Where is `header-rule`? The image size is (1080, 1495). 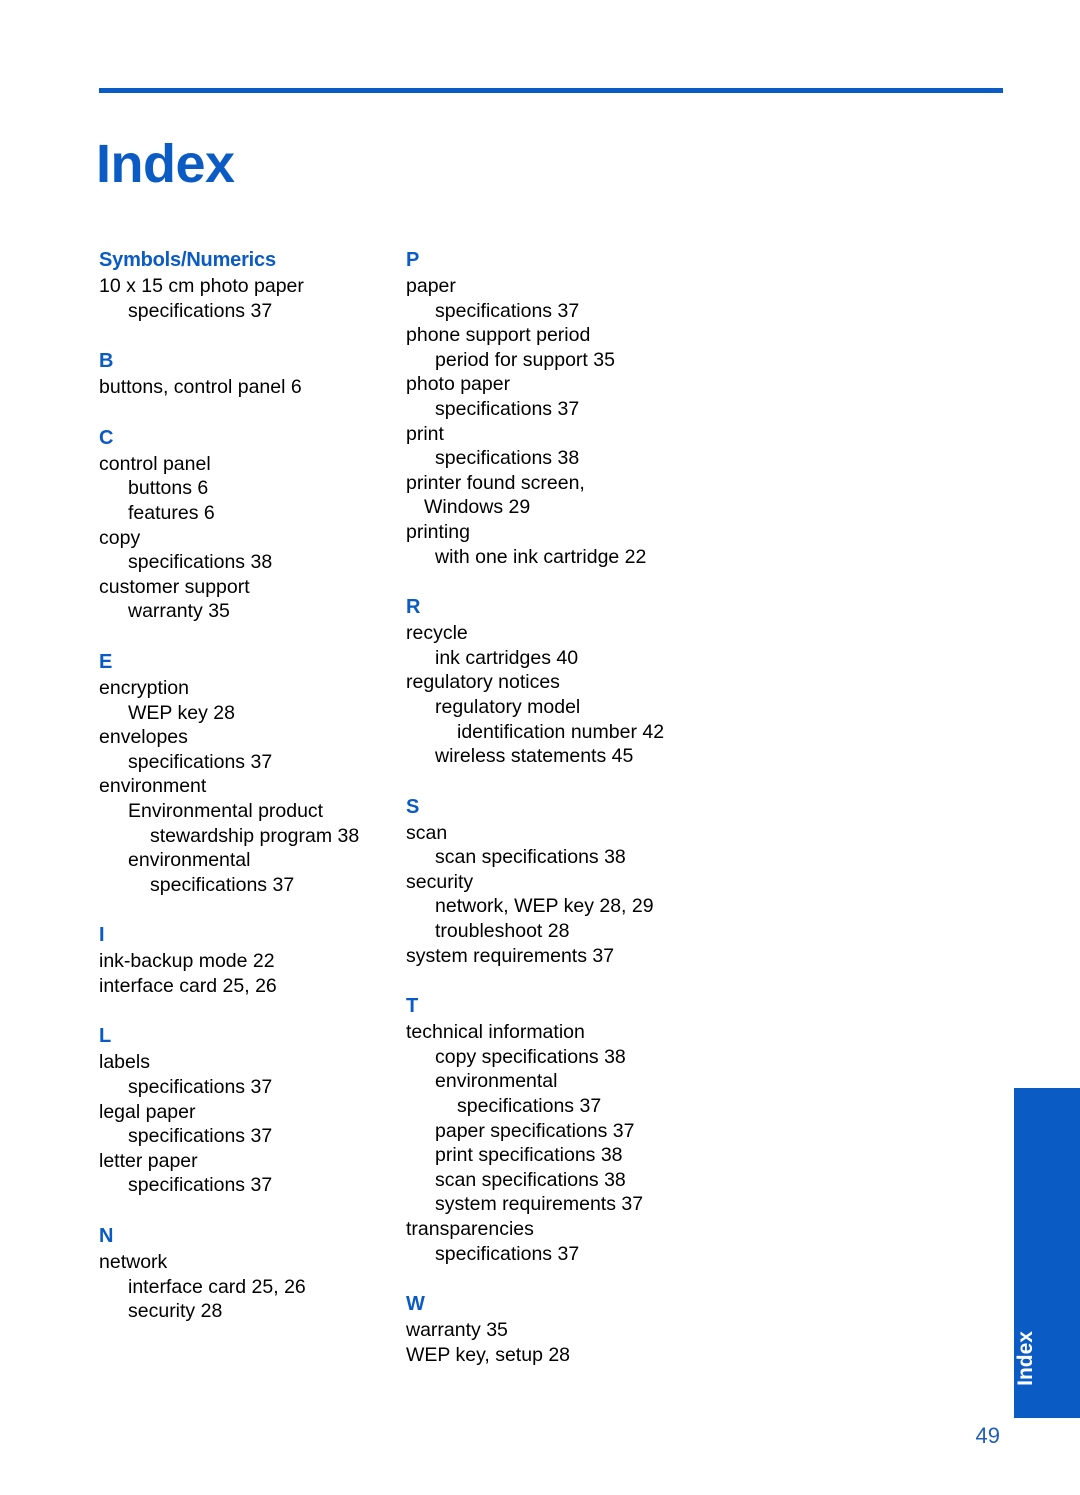 header-rule is located at coordinates (551, 90).